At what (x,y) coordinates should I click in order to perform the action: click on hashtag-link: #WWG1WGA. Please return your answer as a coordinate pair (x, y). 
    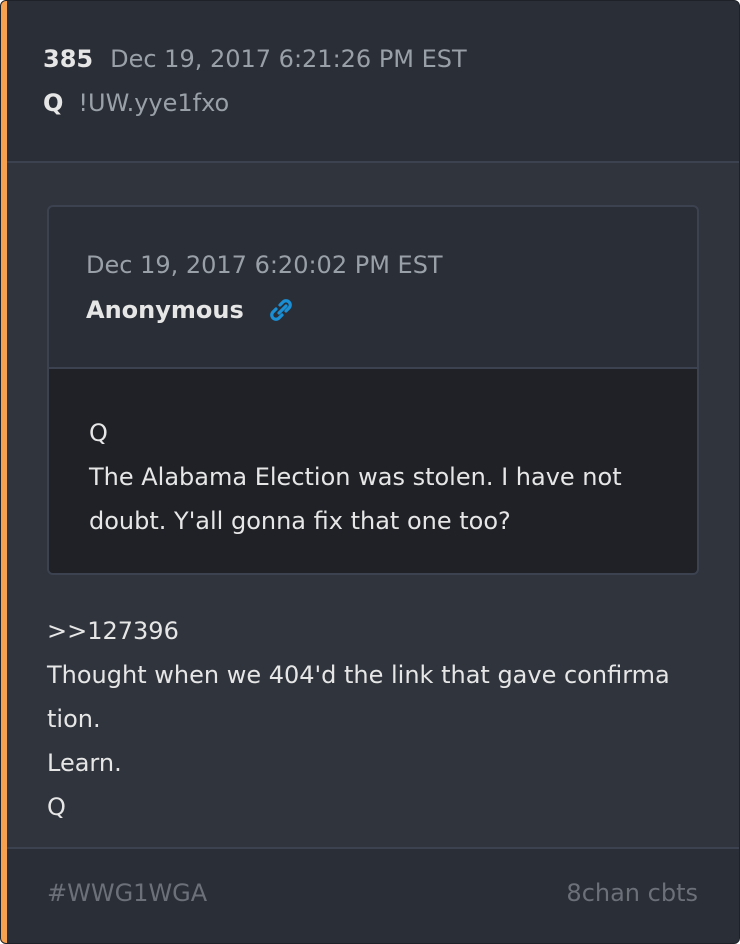
    Looking at the image, I should click on (127, 893).